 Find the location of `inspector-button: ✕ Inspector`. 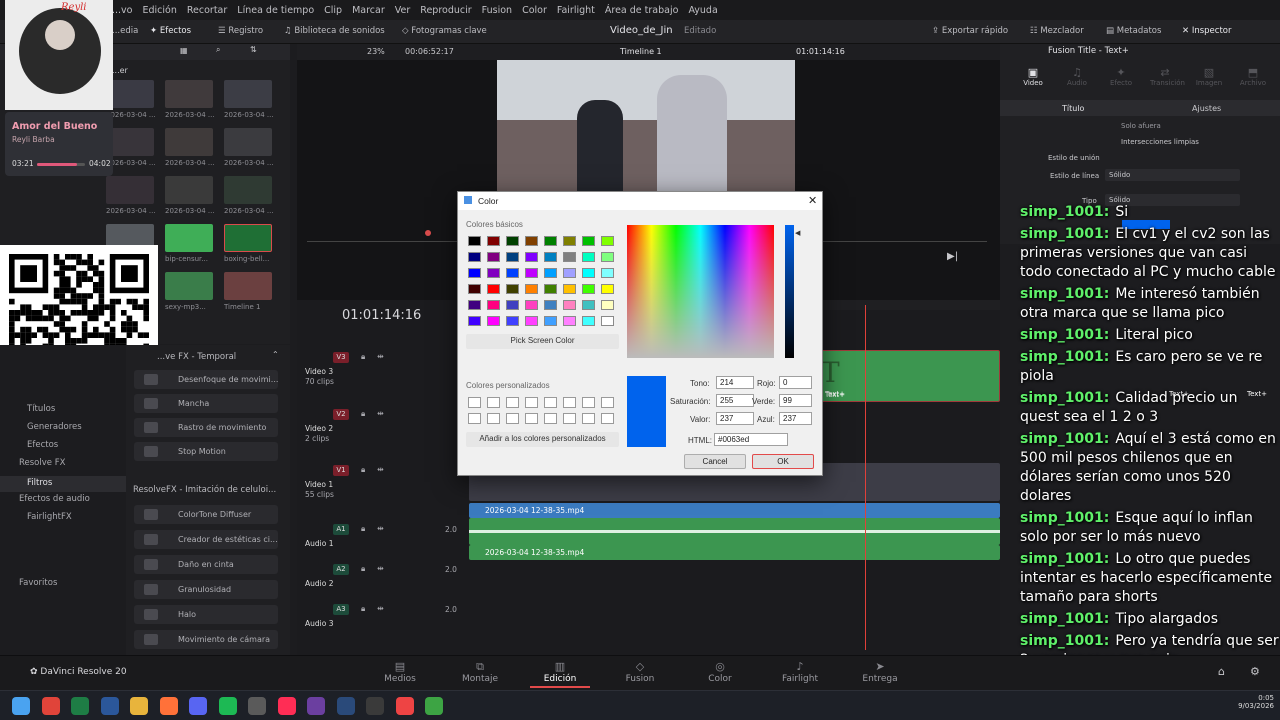

inspector-button: ✕ Inspector is located at coordinates (1206, 31).